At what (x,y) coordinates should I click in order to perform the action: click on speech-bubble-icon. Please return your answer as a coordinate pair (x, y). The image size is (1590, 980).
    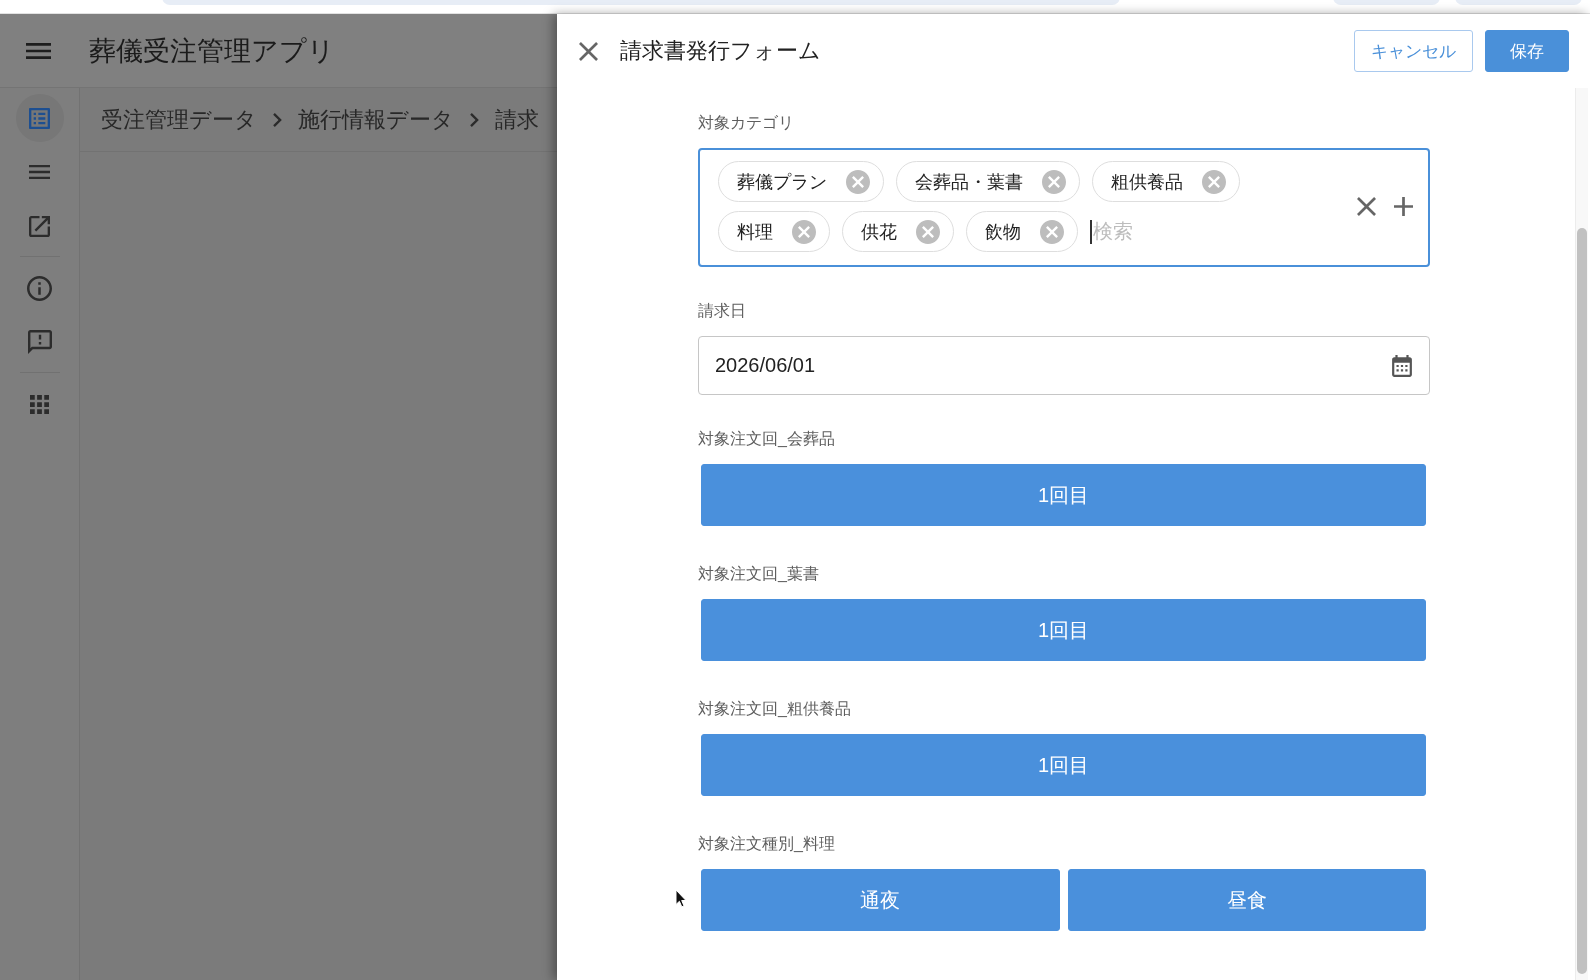
    Looking at the image, I should click on (39, 342).